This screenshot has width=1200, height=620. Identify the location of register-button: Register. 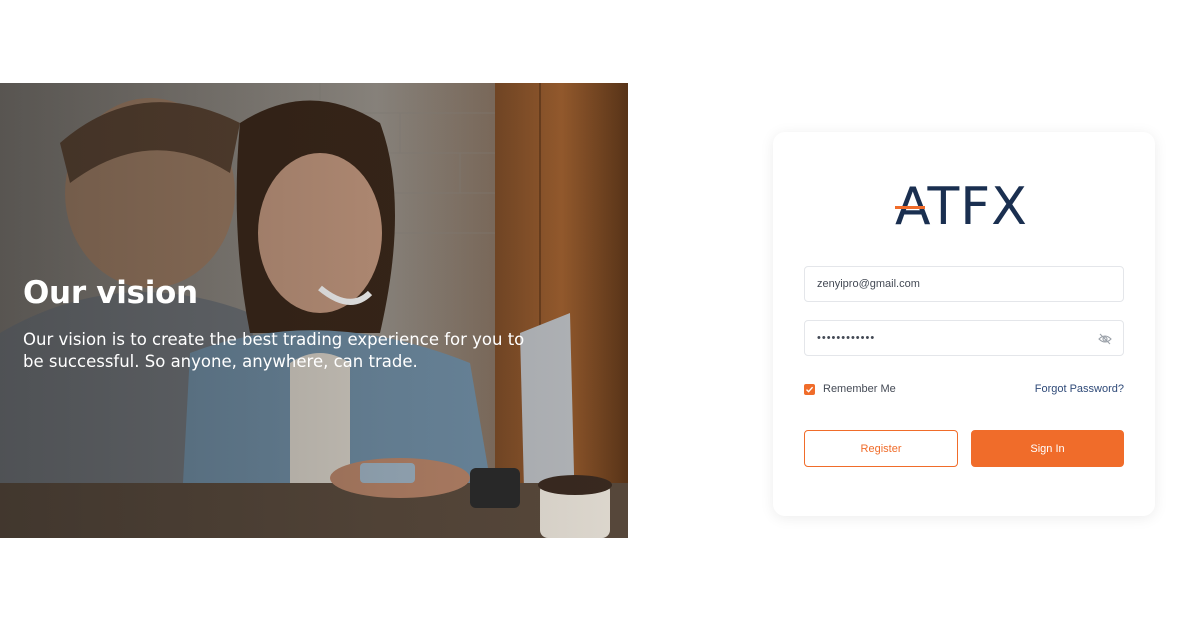
(881, 448).